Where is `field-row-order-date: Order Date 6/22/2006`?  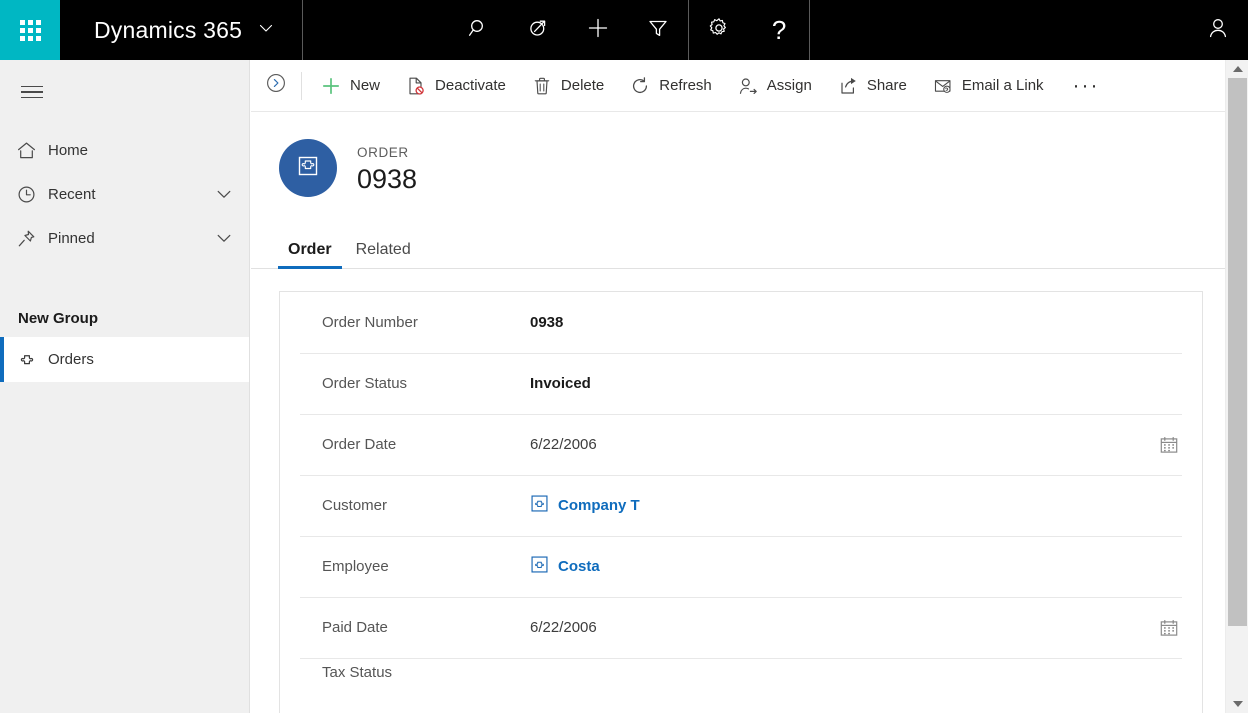 field-row-order-date: Order Date 6/22/2006 is located at coordinates (741, 444).